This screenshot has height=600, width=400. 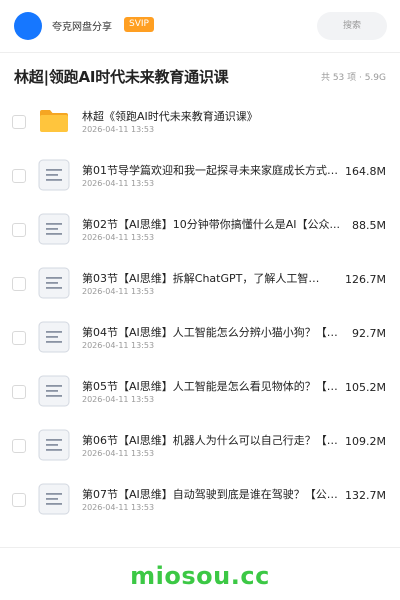 What do you see at coordinates (368, 333) in the screenshot?
I see `file-size: 92.7M` at bounding box center [368, 333].